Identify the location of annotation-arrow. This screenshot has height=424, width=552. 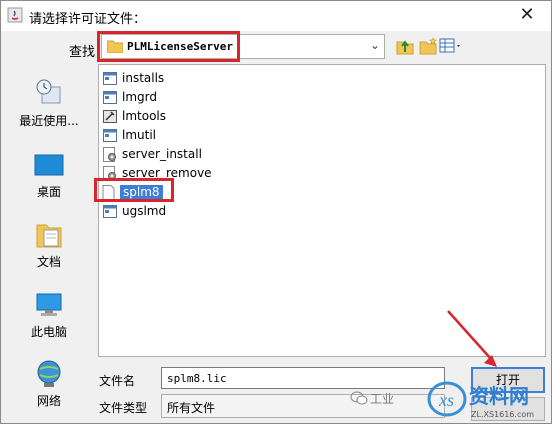
(472, 338).